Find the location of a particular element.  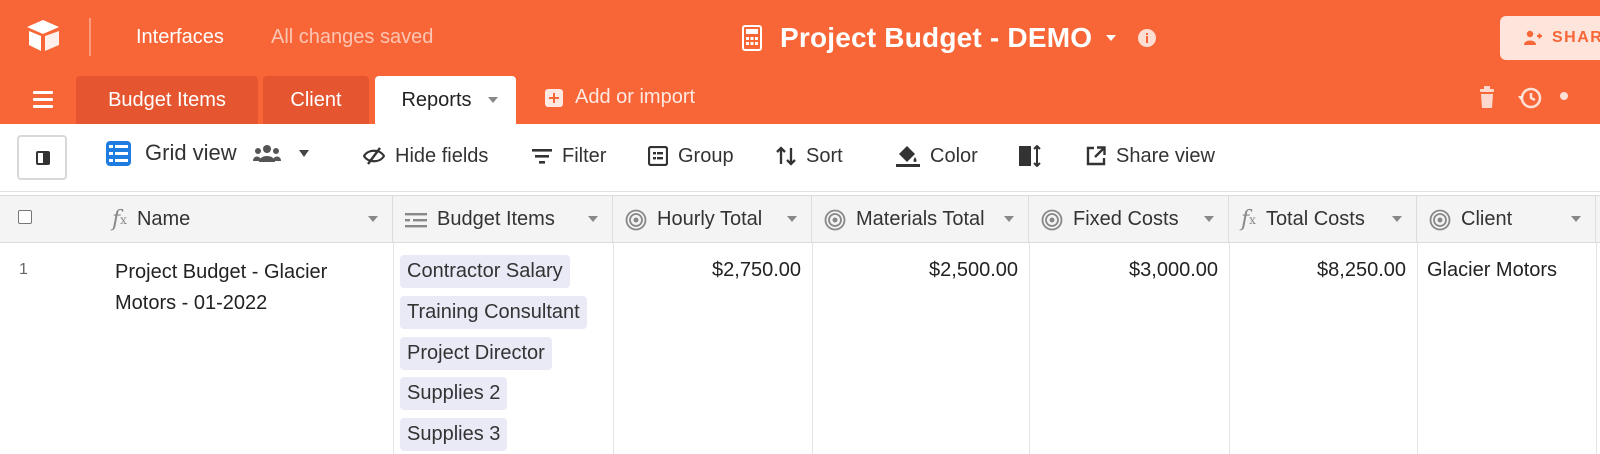

base-title-button: Project Budget - DEMO is located at coordinates (949, 38).